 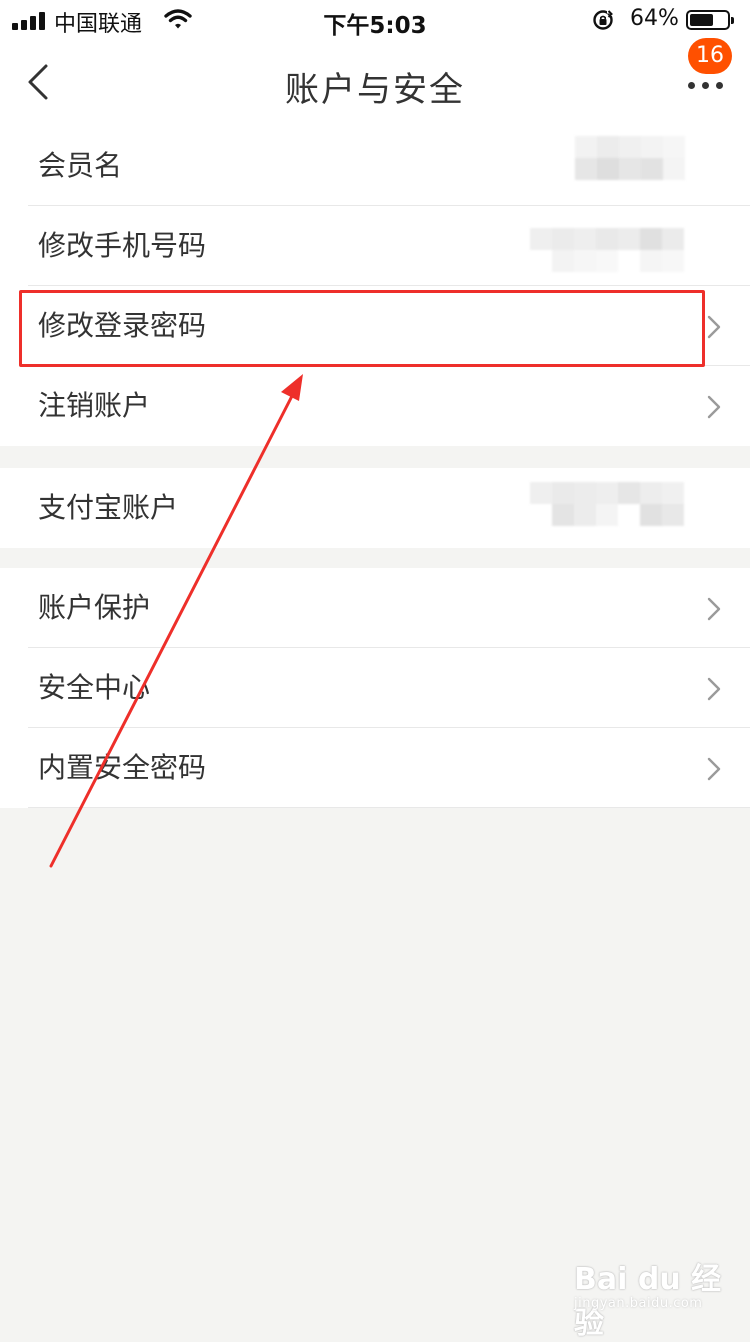 I want to click on nav-bar: 账户与安全 16, so click(x=375, y=82).